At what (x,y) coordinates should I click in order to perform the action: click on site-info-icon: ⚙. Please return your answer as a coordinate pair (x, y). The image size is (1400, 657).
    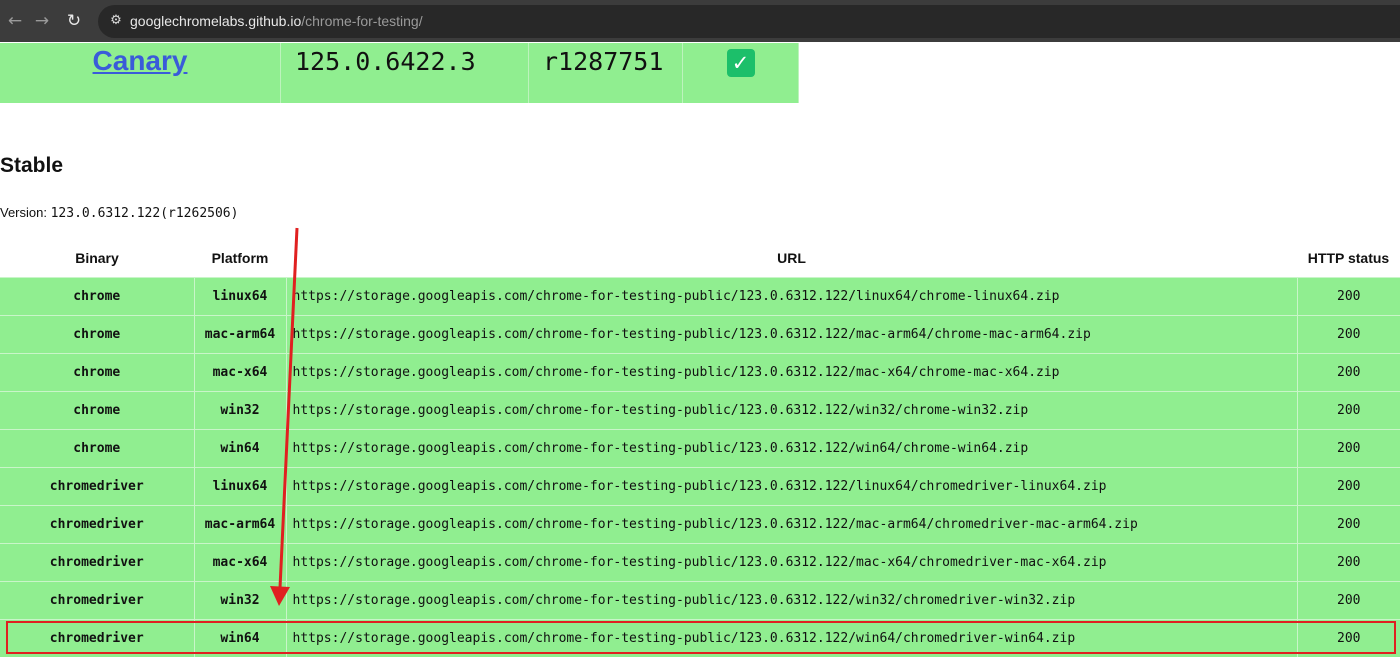
    Looking at the image, I should click on (116, 21).